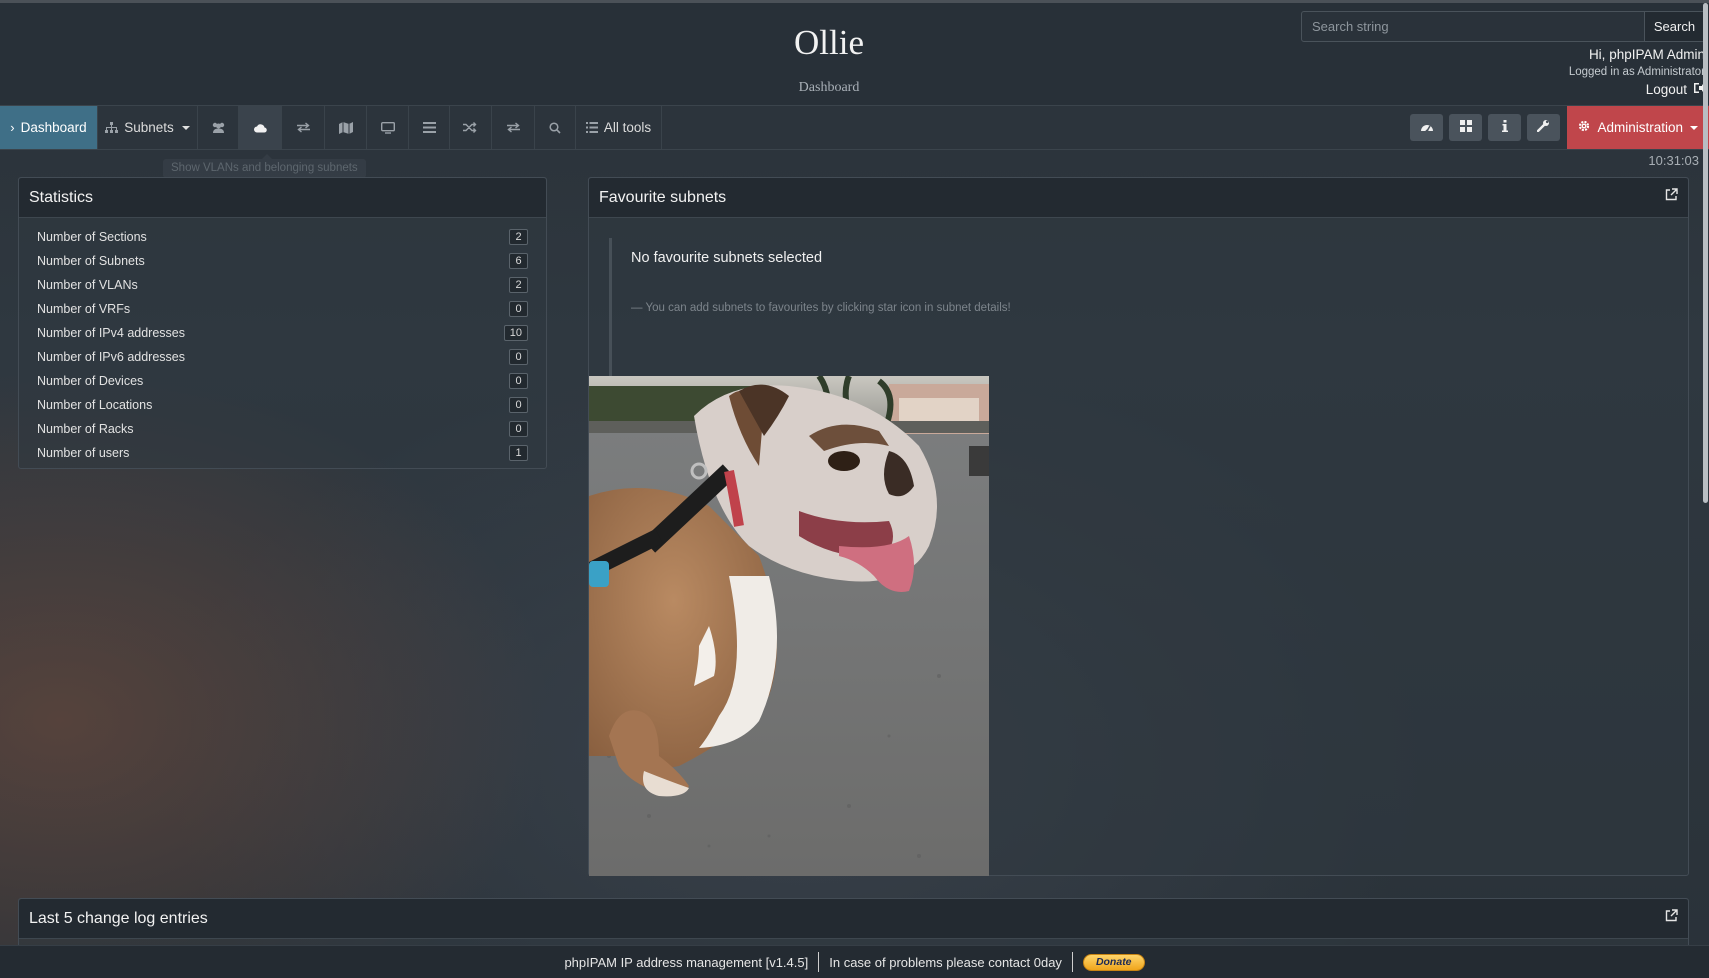  Describe the element at coordinates (1646, 54) in the screenshot. I see `user-greeting: Hi, phpIPAM Admin` at that location.